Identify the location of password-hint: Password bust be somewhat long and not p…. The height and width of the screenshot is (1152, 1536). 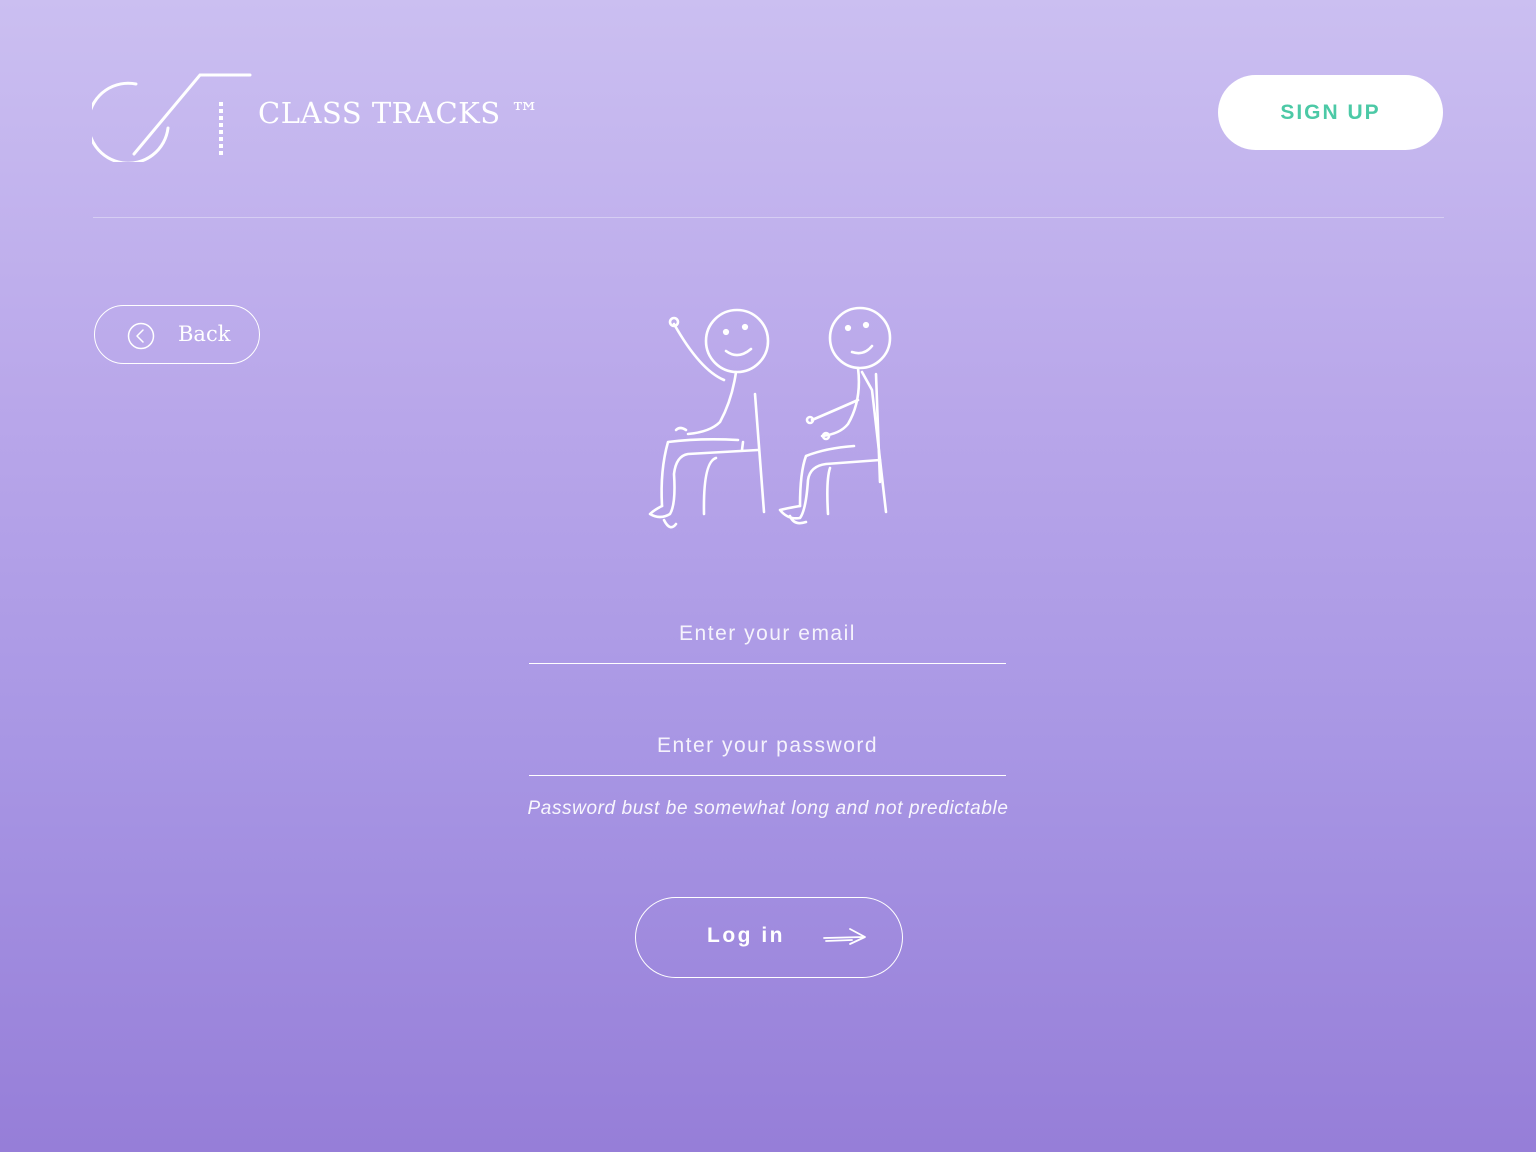
(768, 808).